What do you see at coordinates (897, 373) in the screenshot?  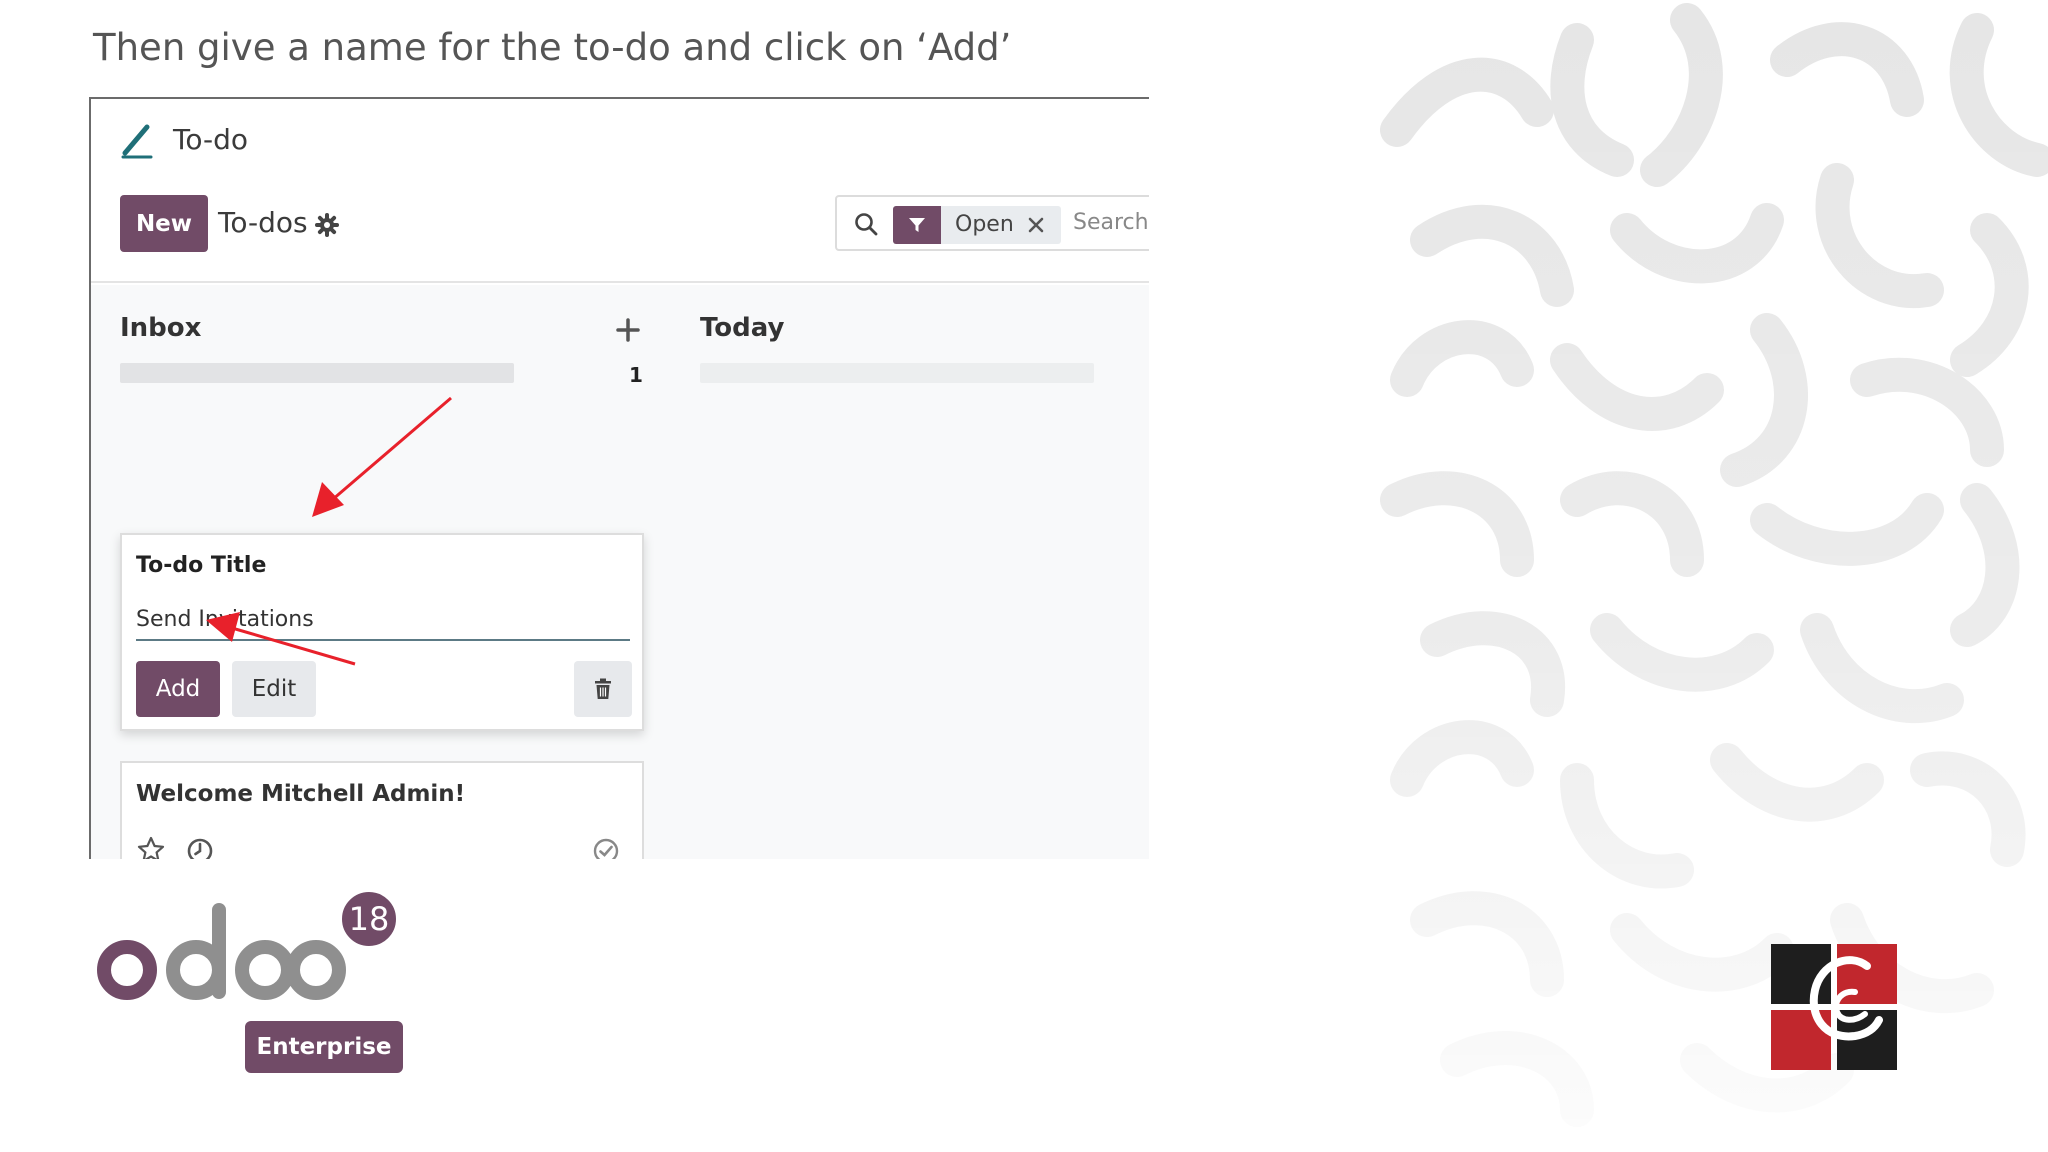 I see `column-progress-bar-today` at bounding box center [897, 373].